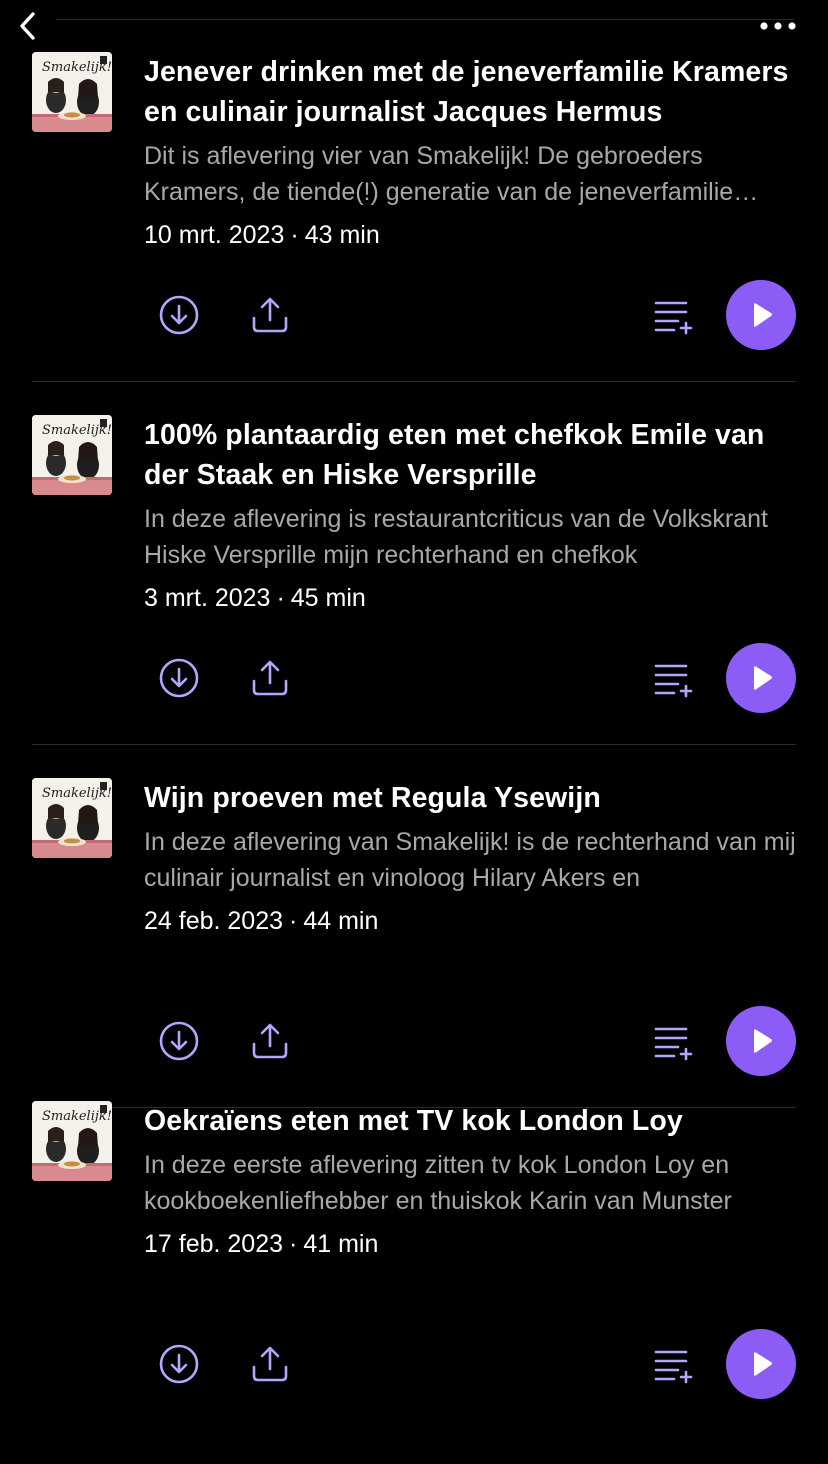 The width and height of the screenshot is (828, 1464). What do you see at coordinates (414, 26) in the screenshot?
I see `top-bar` at bounding box center [414, 26].